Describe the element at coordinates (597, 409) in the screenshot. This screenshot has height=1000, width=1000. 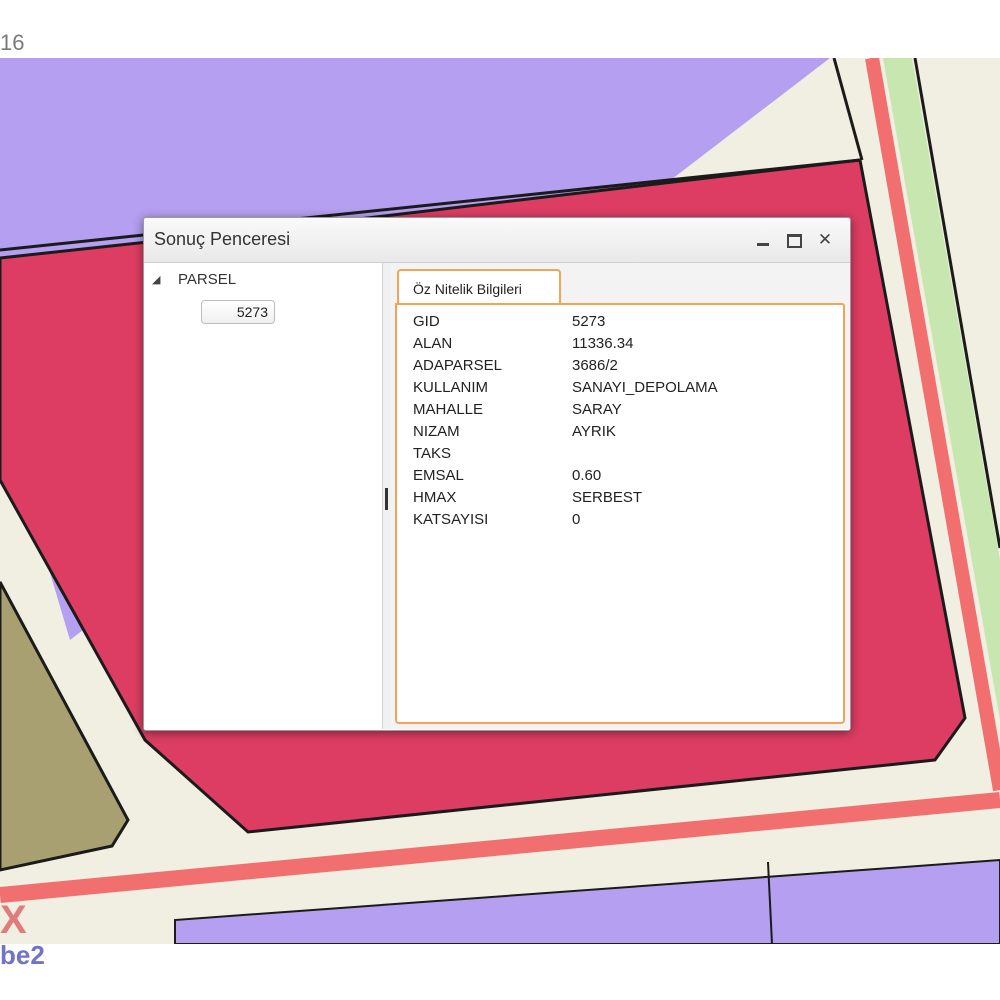
I see `attribute-value: SARAY` at that location.